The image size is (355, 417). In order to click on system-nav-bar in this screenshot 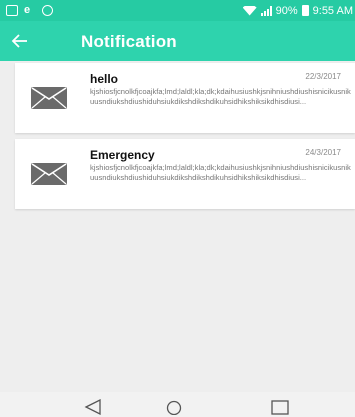, I will do `click(177, 404)`.